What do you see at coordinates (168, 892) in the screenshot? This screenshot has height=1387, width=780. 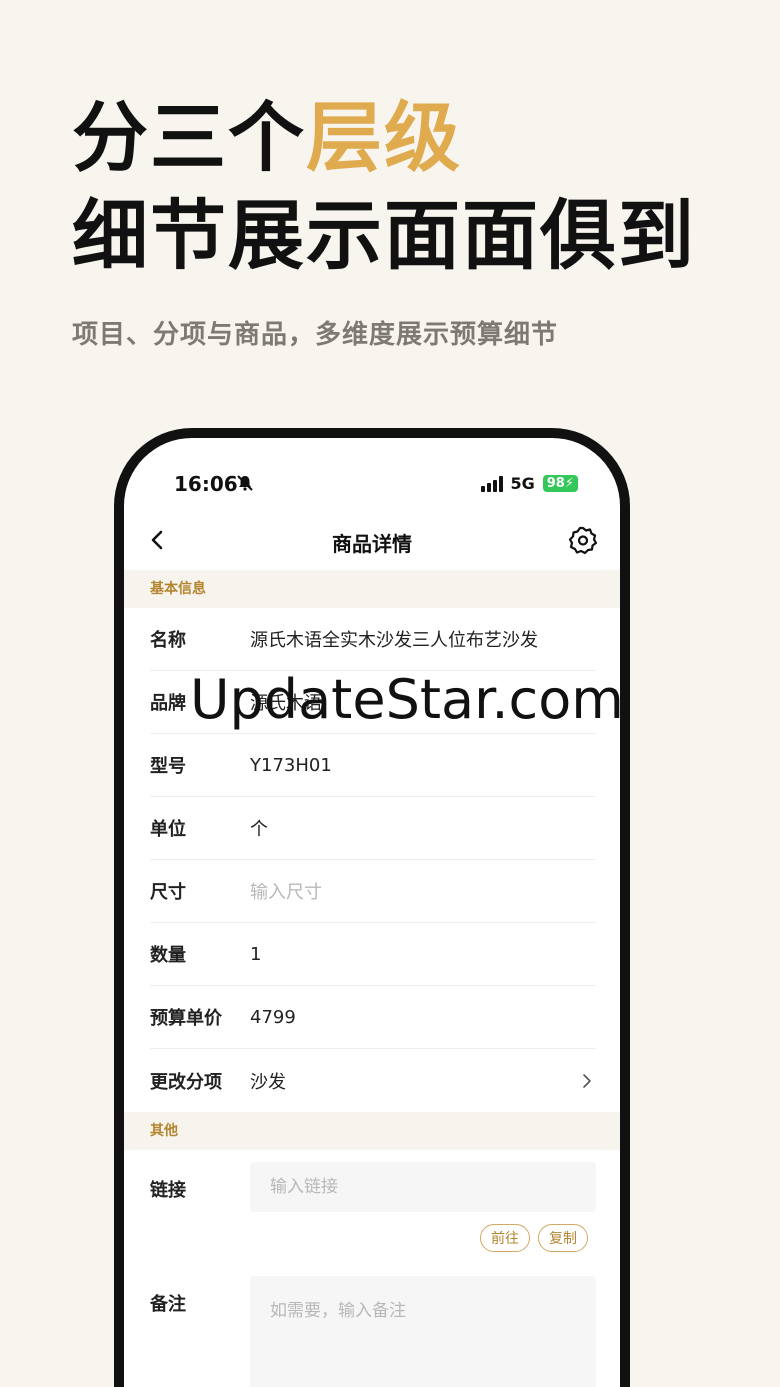 I see `row-label: 尺寸` at bounding box center [168, 892].